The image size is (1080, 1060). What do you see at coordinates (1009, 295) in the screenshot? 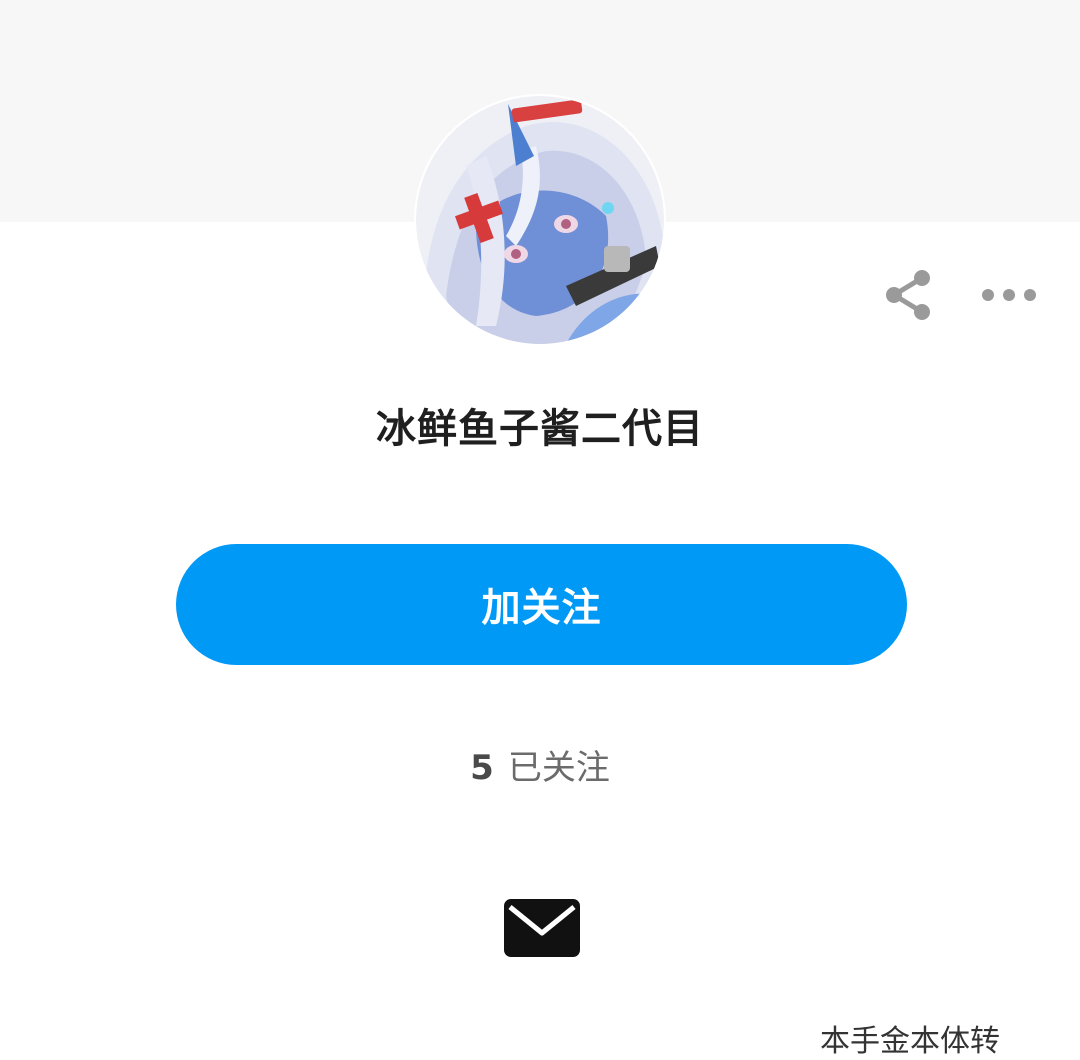
I see `more-horizontal-icon` at bounding box center [1009, 295].